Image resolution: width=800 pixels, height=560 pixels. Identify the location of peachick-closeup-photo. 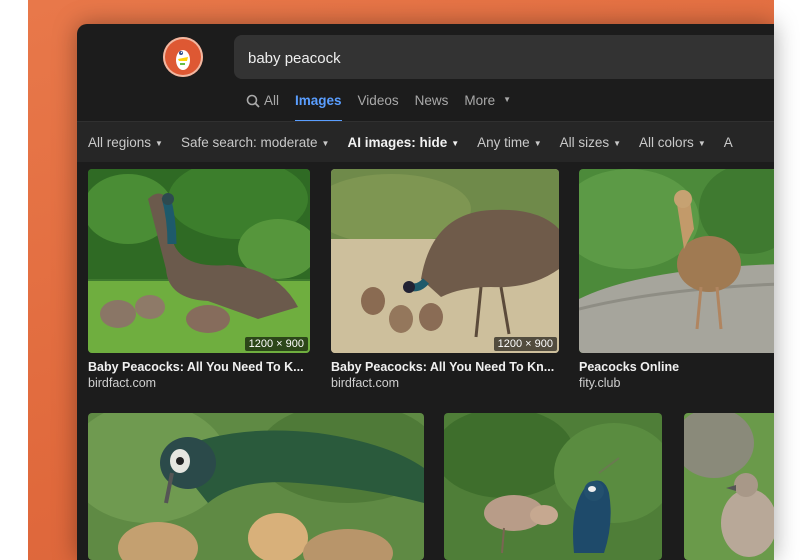
(729, 486).